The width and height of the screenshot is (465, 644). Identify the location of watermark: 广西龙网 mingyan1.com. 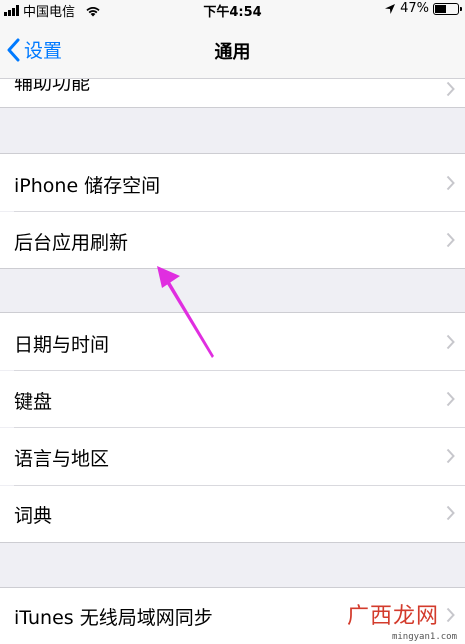
(396, 622).